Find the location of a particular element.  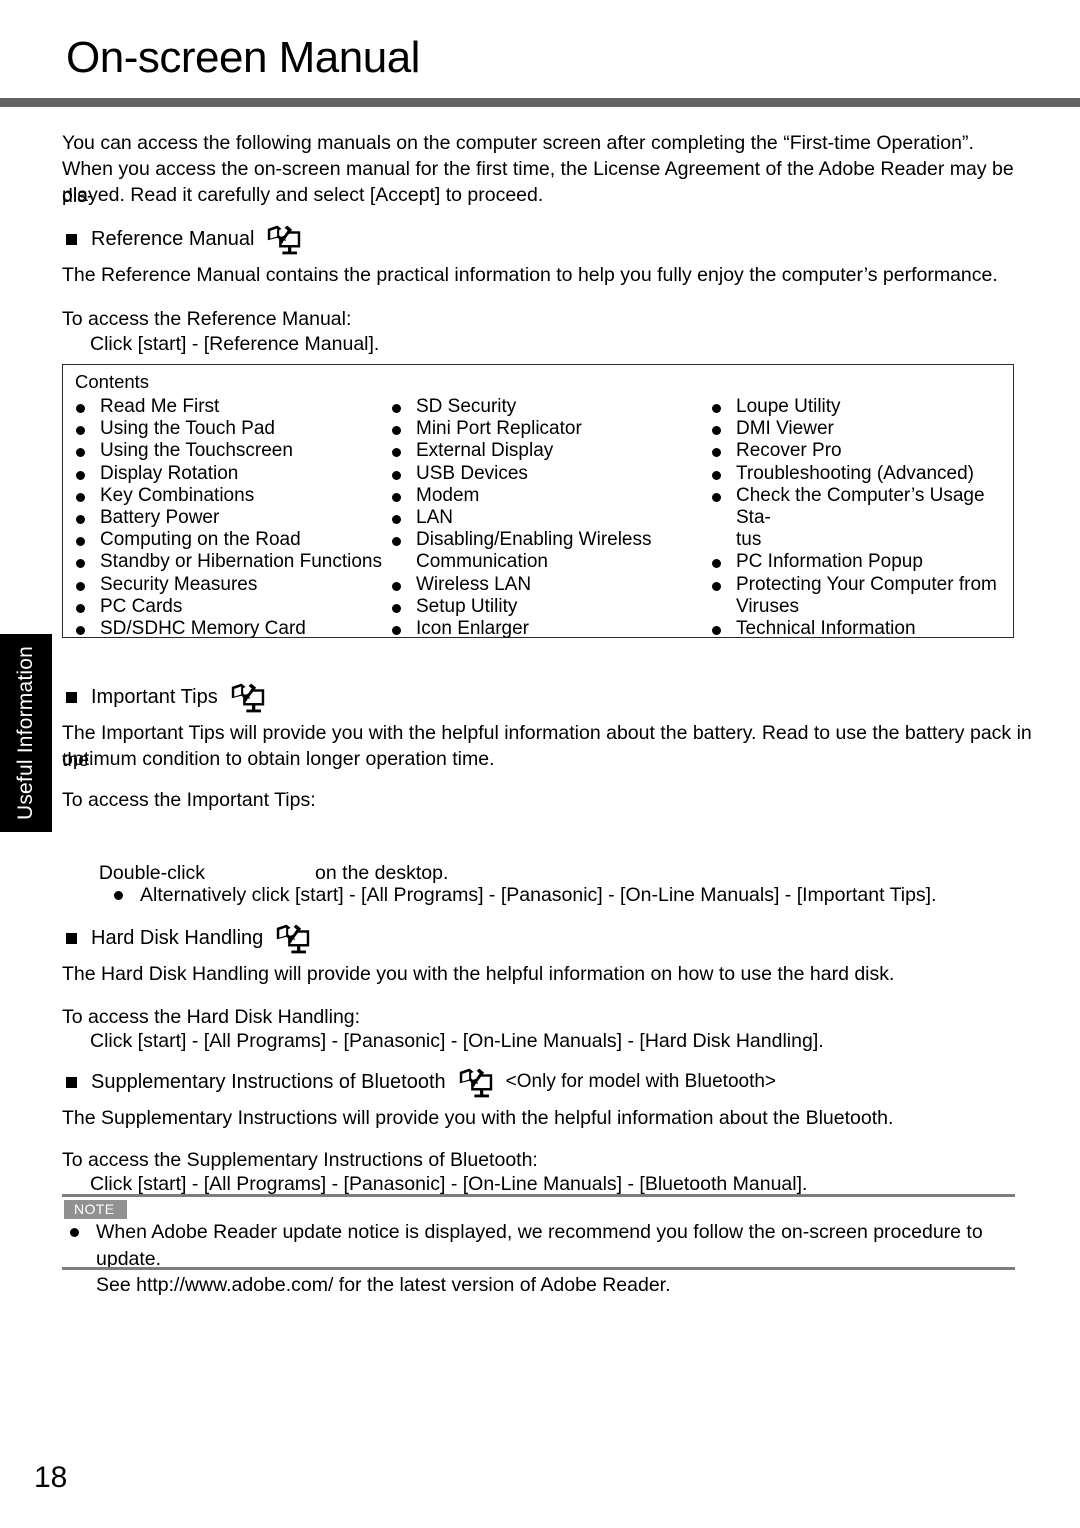

list-item: Protecting Your Computer from is located at coordinates (859, 585).